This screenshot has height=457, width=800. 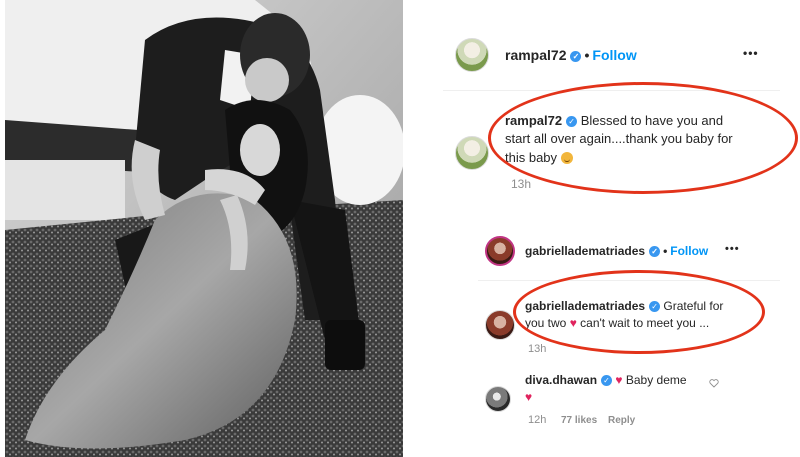 I want to click on diva-comment-text: diva.dhawan ✓ ♥ Baby deme ♥, so click(x=625, y=389).